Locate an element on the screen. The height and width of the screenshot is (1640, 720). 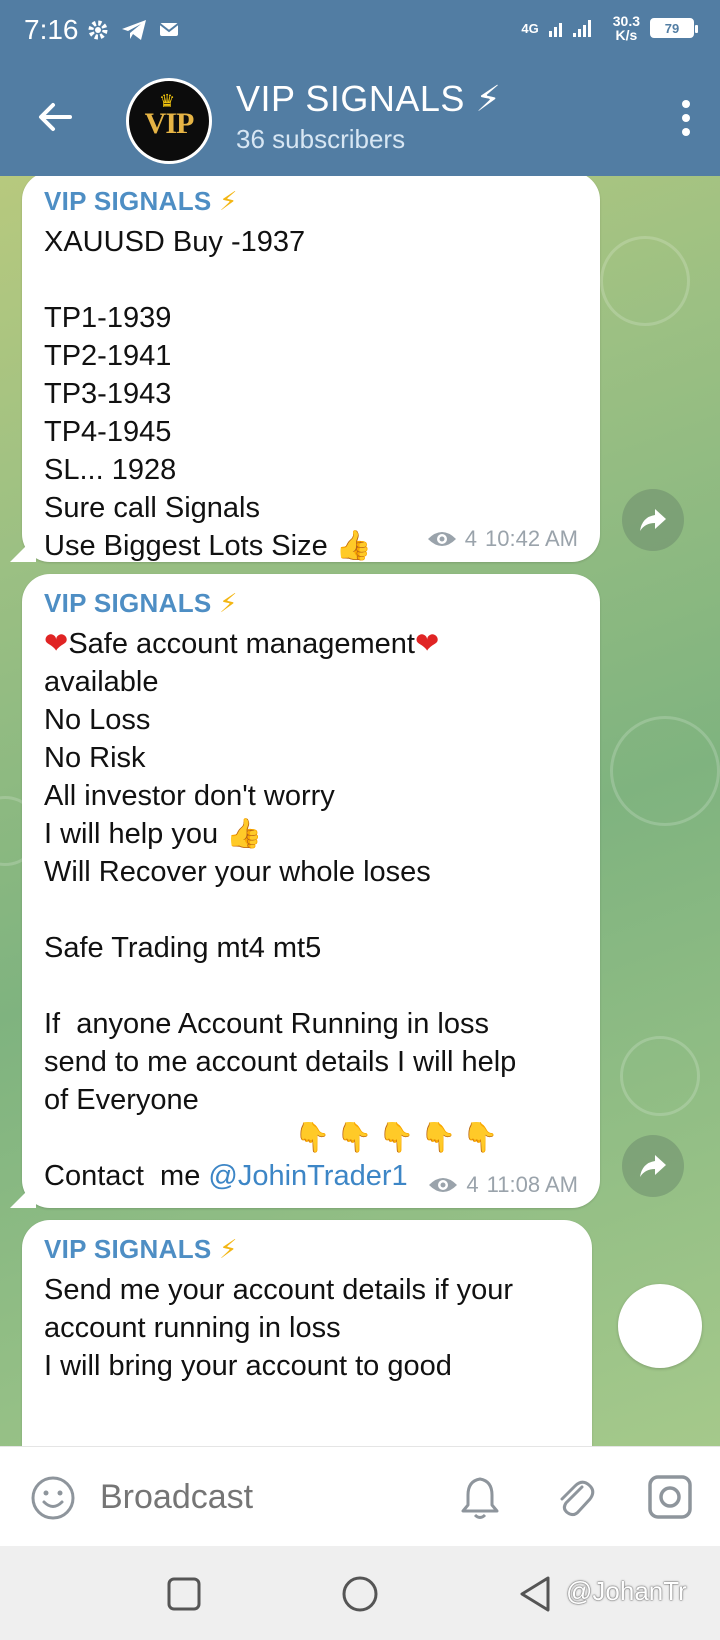
speed-value: 30.3 is located at coordinates (626, 21).